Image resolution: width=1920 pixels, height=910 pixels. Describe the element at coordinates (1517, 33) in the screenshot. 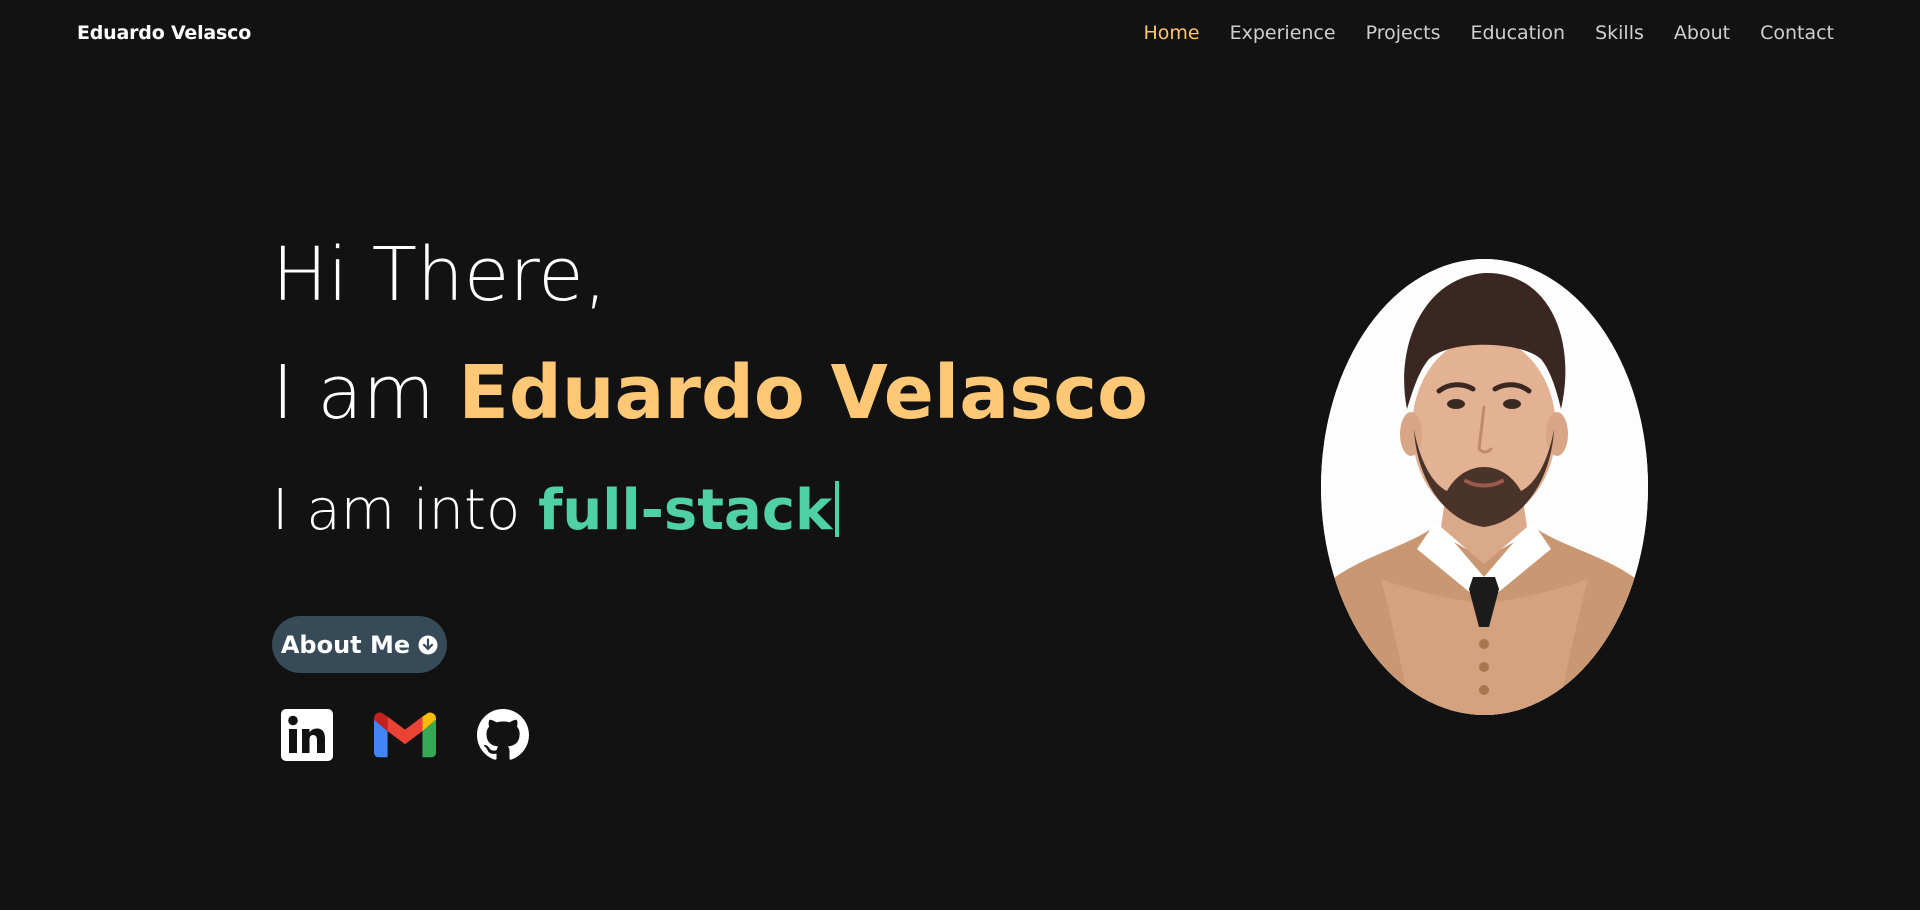

I see `nav-link-education: Education` at that location.